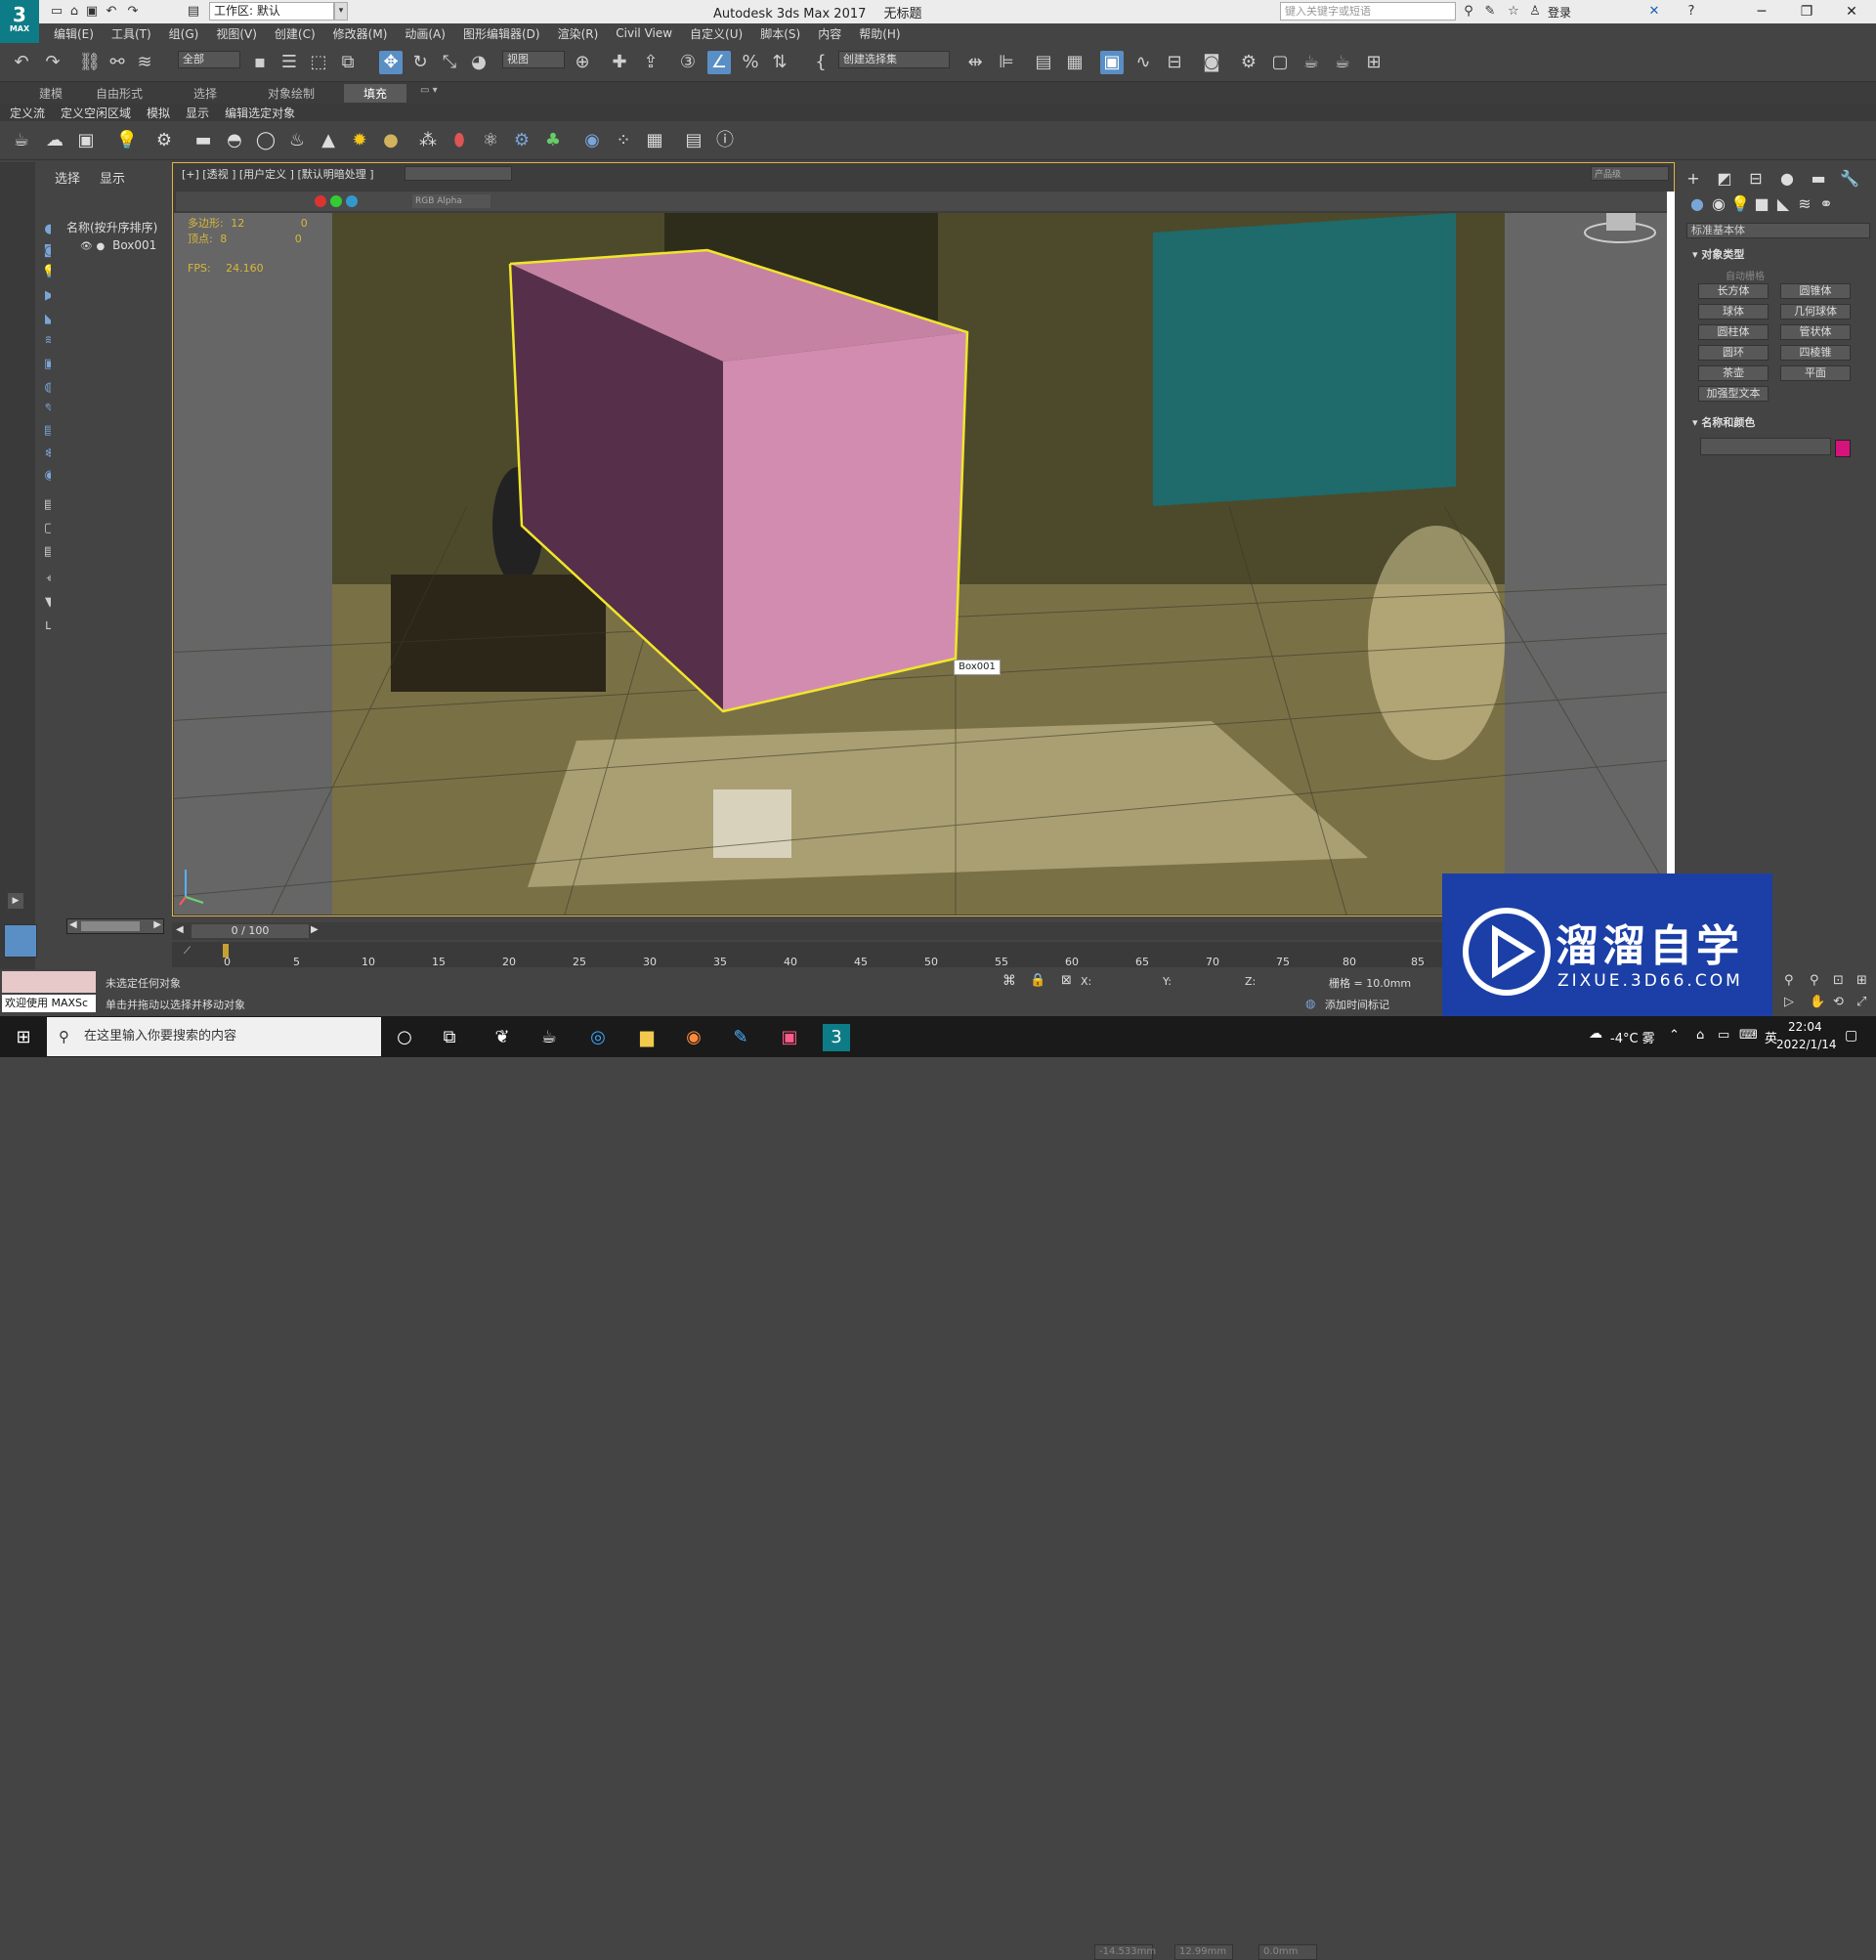  I want to click on maximize-viewport-icon: ⤢, so click(1861, 1002).